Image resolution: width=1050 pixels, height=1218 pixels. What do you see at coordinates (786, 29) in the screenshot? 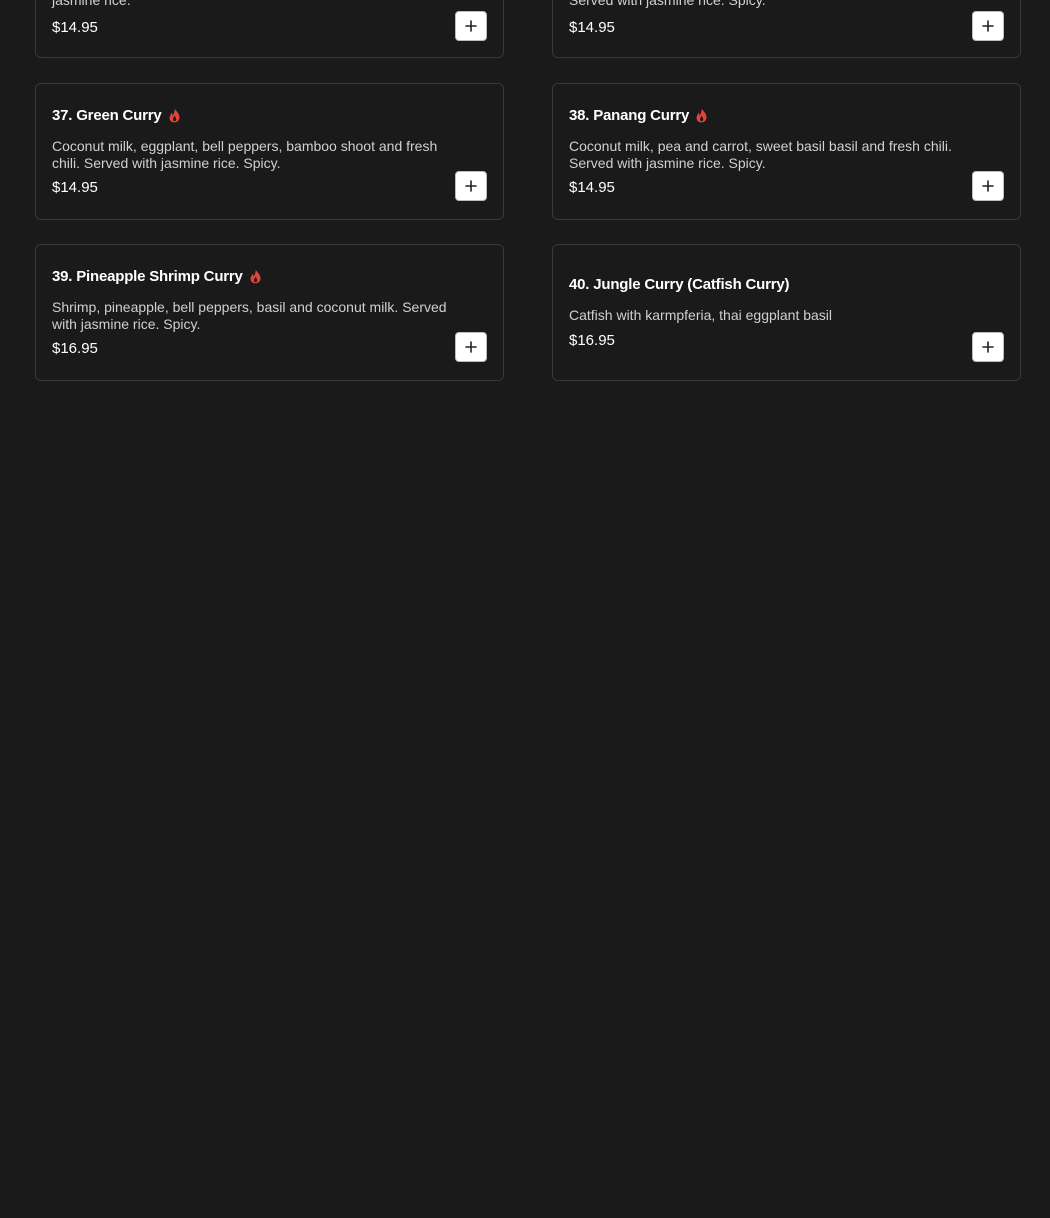
I see `menu-item-card: Served with jasmine rice. Spicy. $14.95` at bounding box center [786, 29].